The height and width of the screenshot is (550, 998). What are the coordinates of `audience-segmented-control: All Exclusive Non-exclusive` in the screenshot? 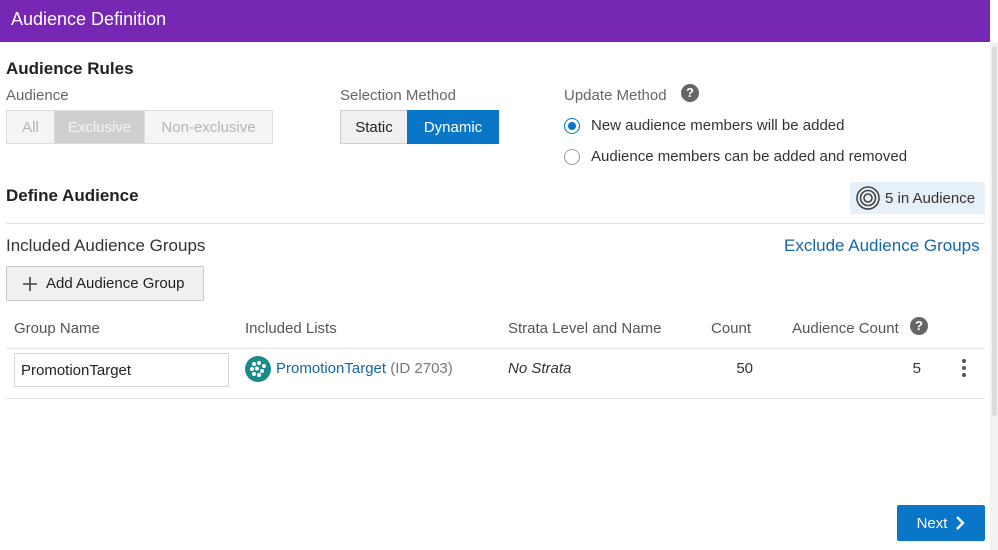 It's located at (139, 127).